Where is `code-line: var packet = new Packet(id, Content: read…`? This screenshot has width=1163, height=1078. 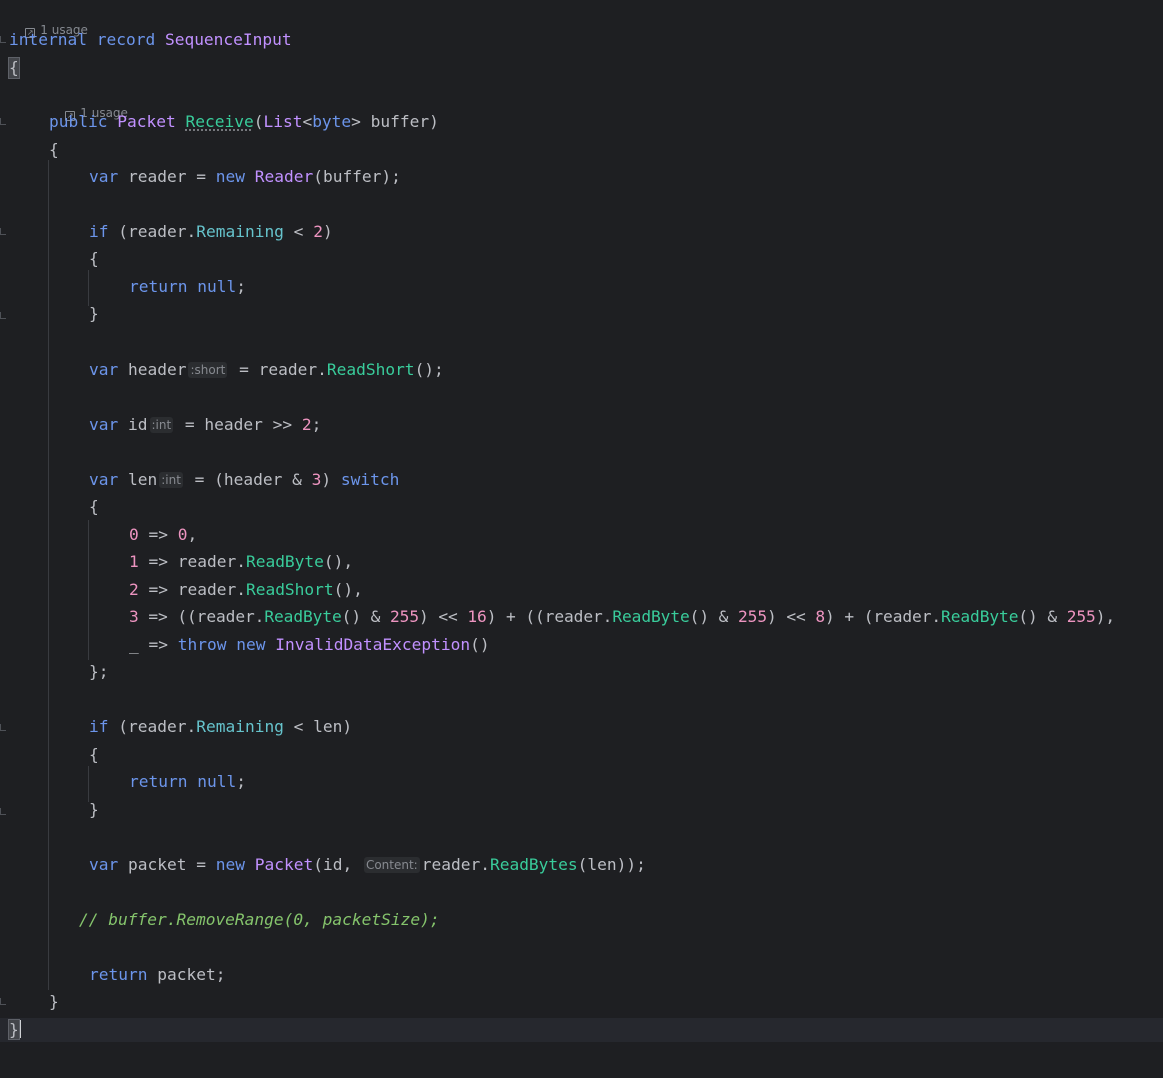 code-line: var packet = new Packet(id, Content: read… is located at coordinates (367, 864).